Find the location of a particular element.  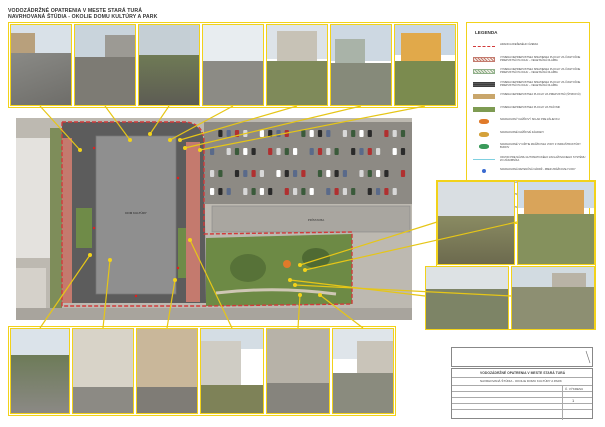

tb-sheet-label: Č. VÝKRESU is located at coordinates (574, 389).